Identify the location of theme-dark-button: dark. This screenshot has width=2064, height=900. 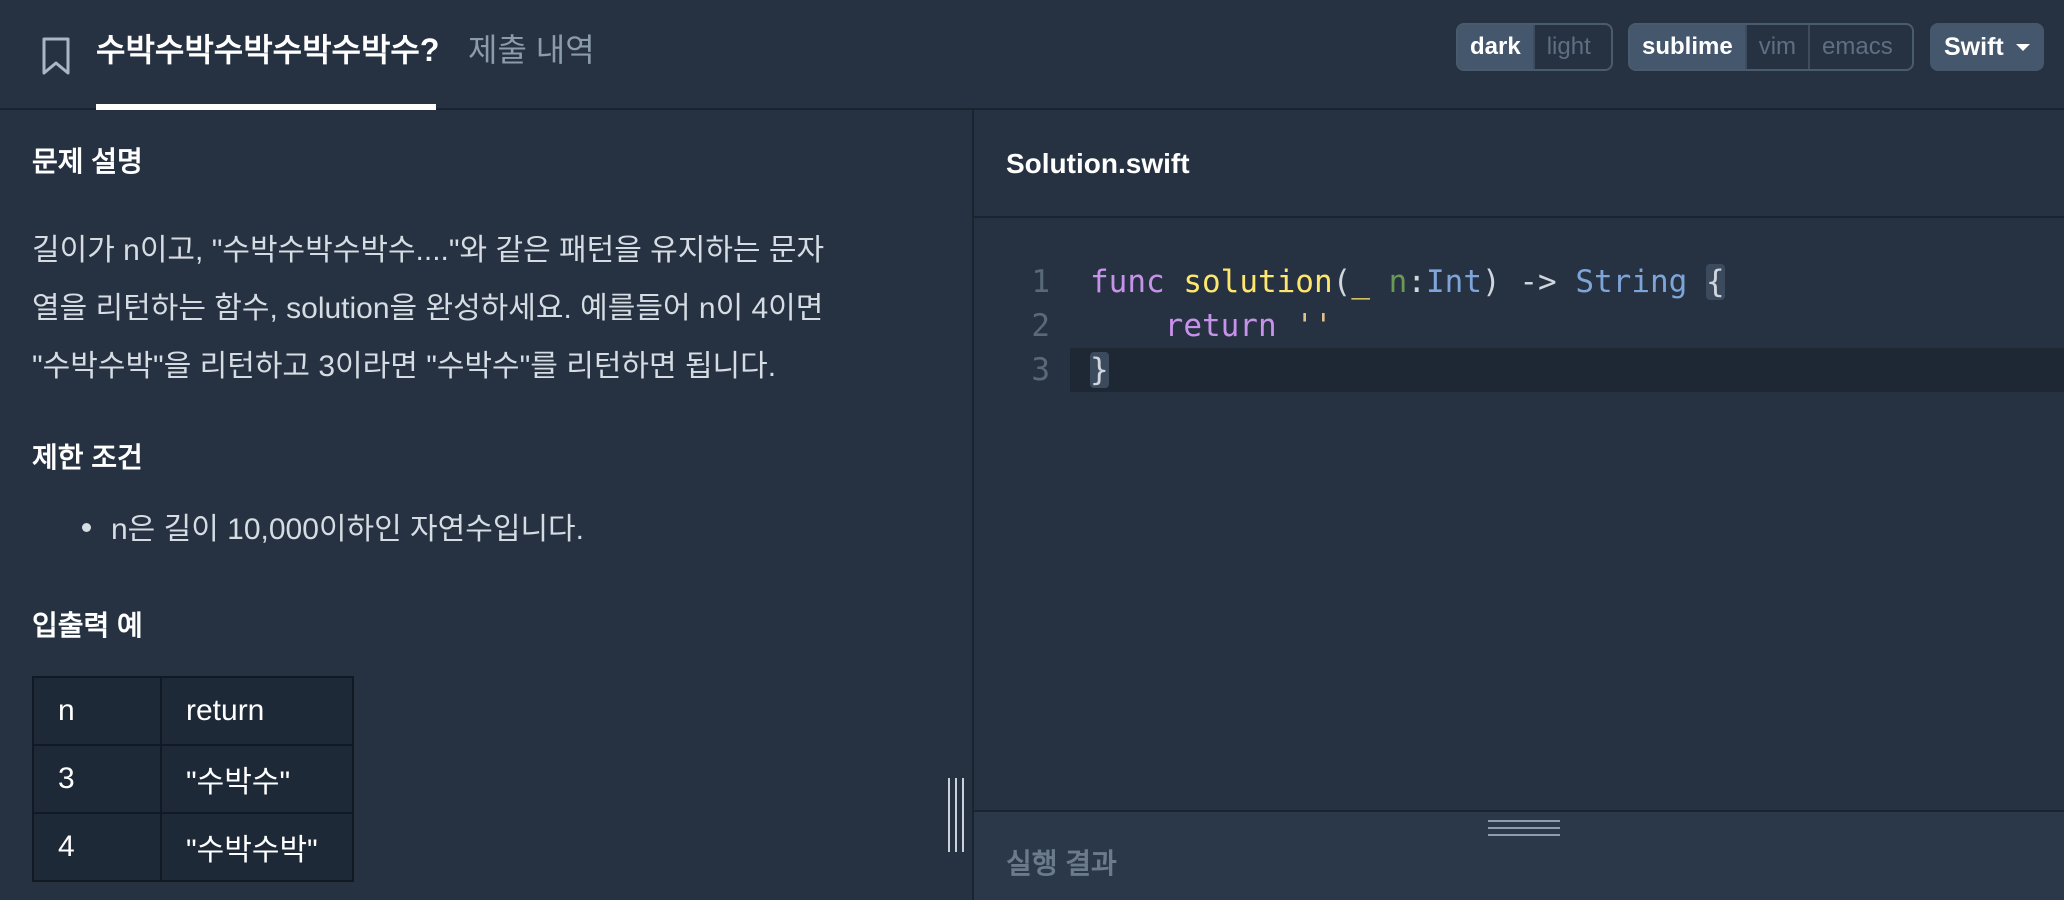
(1496, 47).